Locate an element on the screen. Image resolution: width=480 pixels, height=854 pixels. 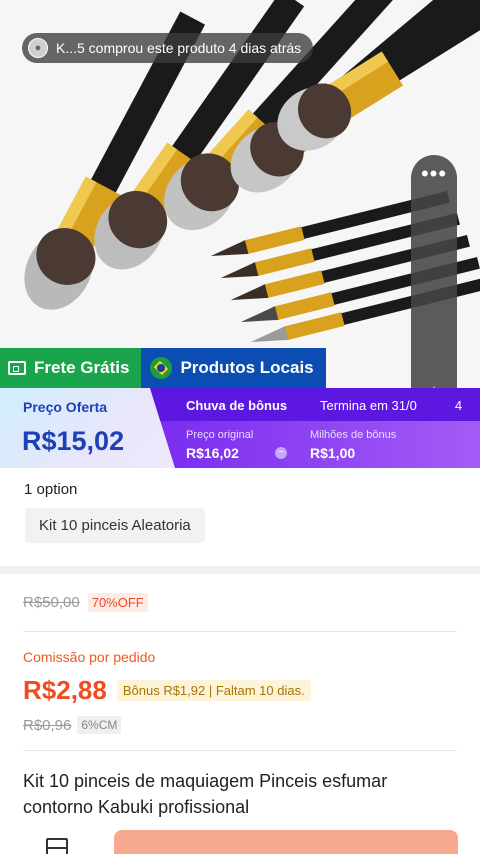
free-shipping-label: Frete Grátis is located at coordinates (82, 367).